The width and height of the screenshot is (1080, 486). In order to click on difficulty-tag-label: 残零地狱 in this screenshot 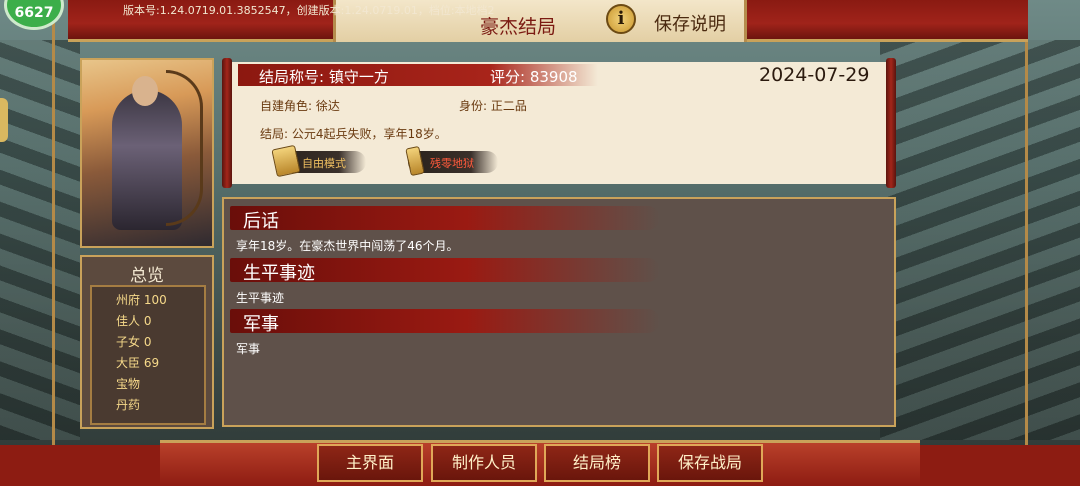, I will do `click(452, 163)`.